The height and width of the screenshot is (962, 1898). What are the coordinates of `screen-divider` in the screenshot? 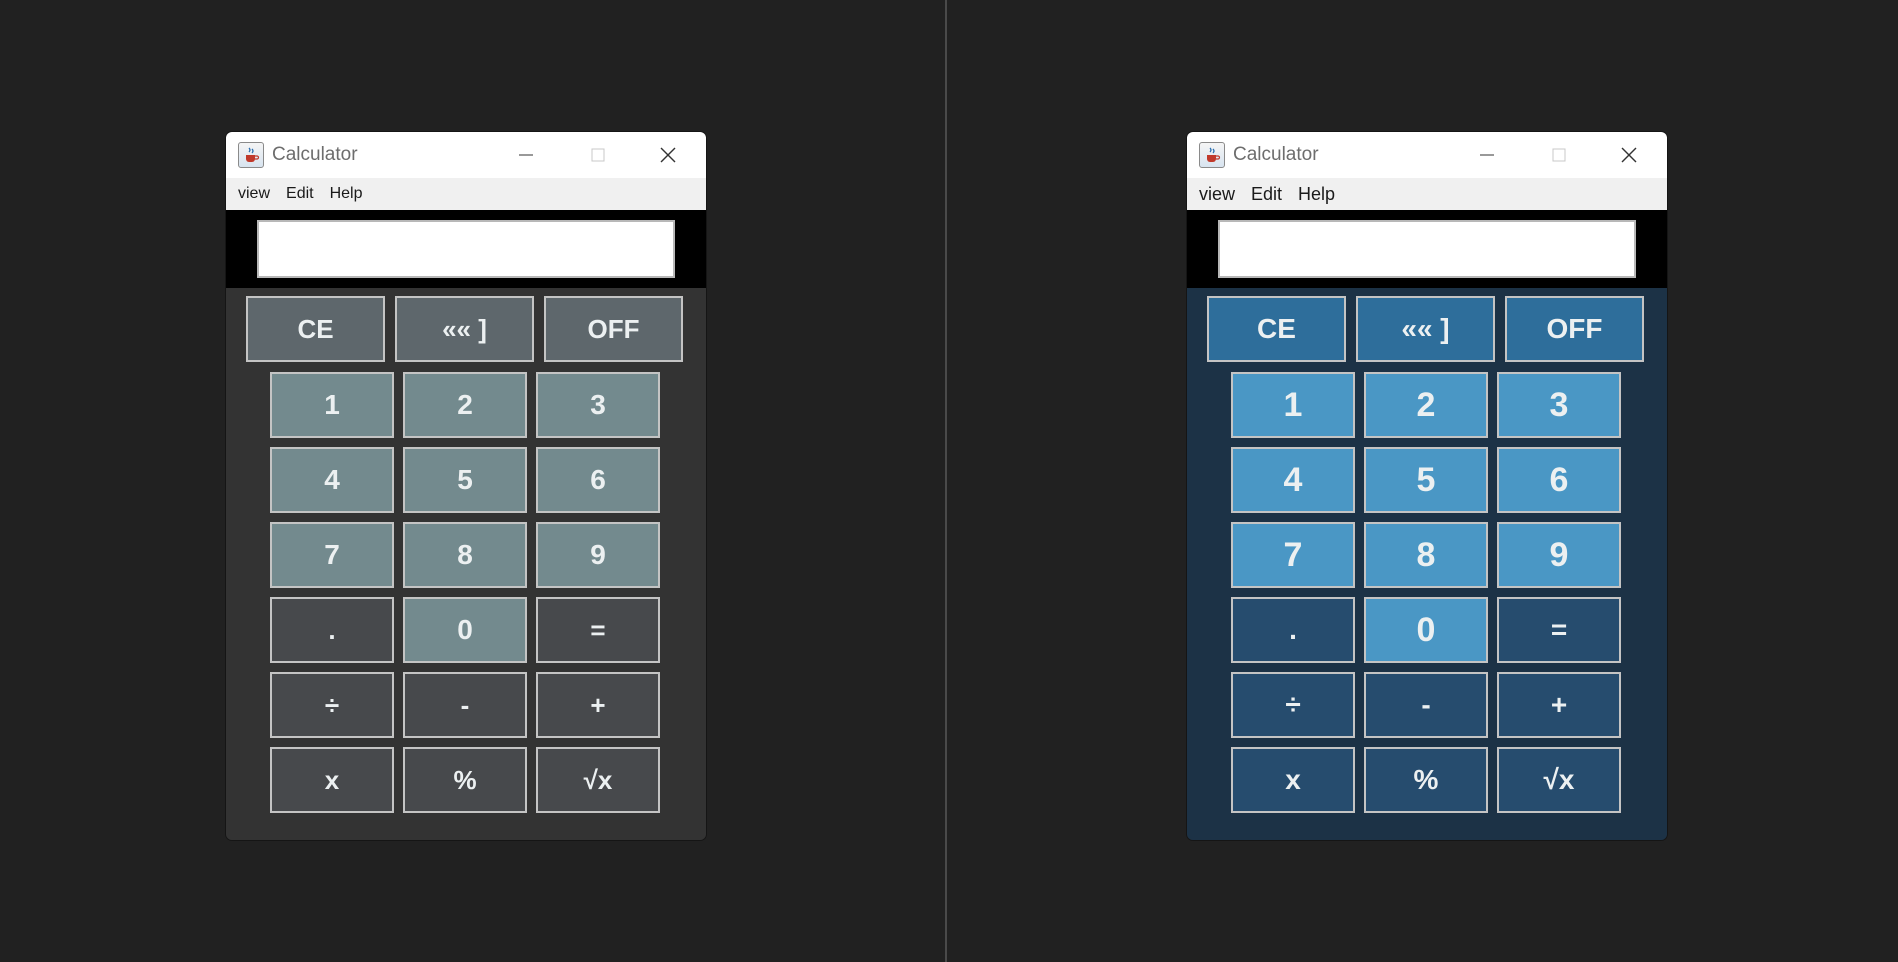 It's located at (946, 481).